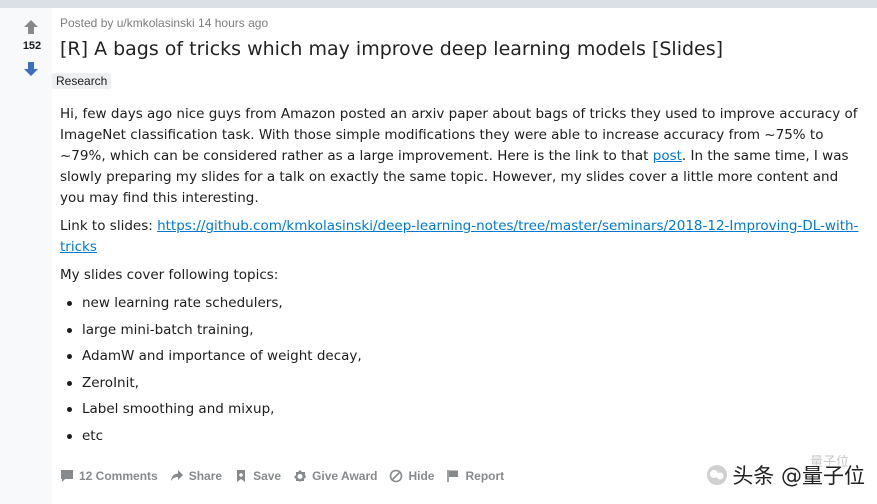 This screenshot has height=504, width=877. I want to click on slides-label: Link to slides:, so click(109, 226).